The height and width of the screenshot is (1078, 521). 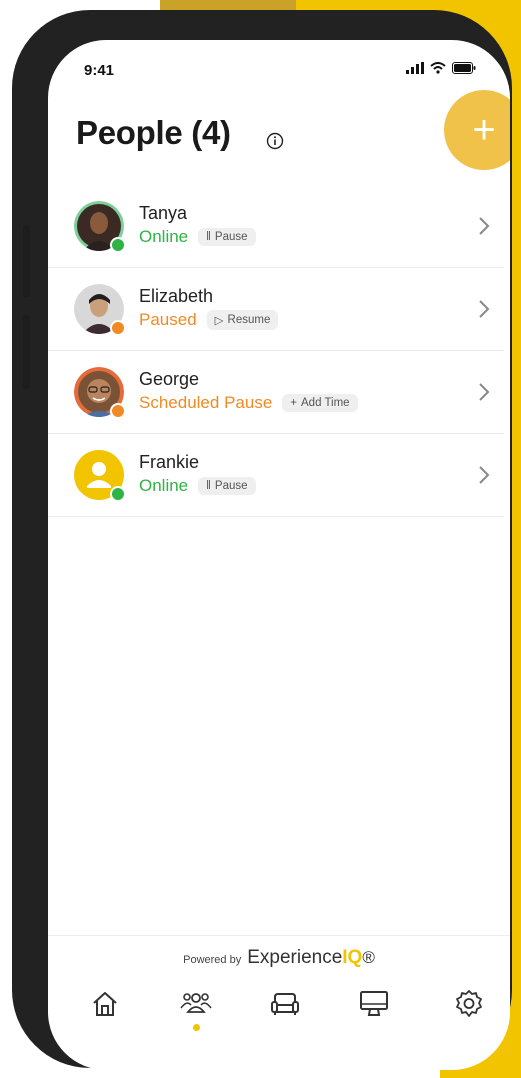 I want to click on battery-icon, so click(x=464, y=68).